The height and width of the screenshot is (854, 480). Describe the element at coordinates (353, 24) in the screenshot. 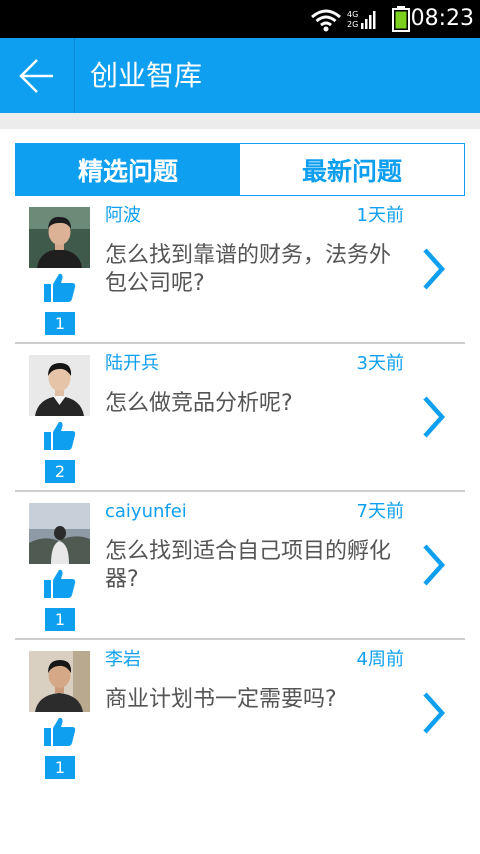

I see `network-type-bottom: 2G` at that location.